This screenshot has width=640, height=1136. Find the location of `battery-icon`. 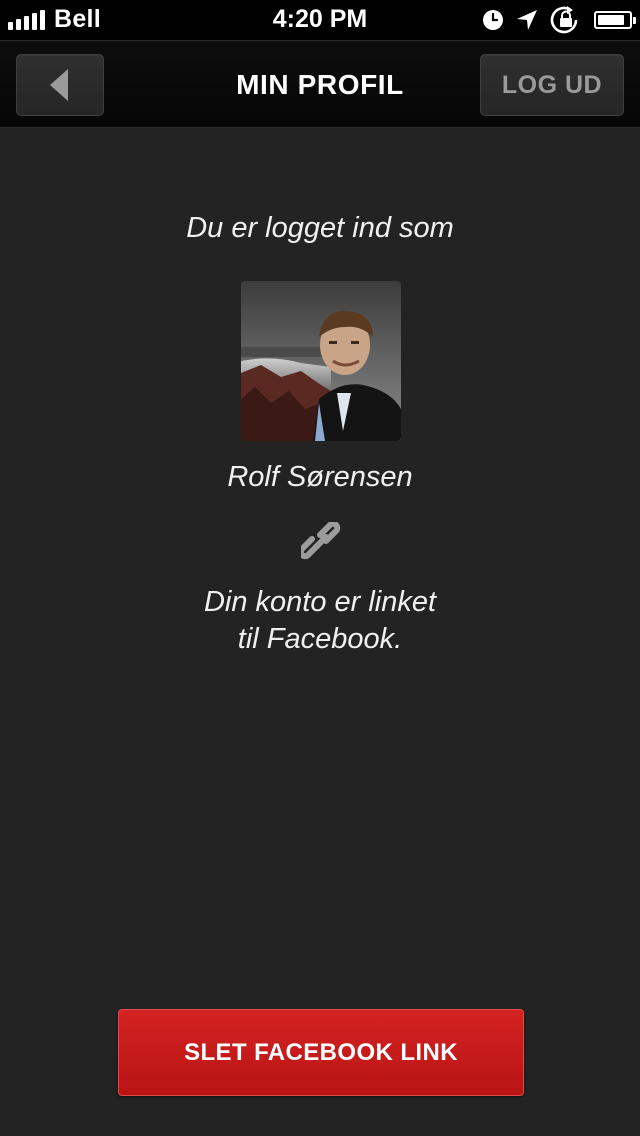

battery-icon is located at coordinates (615, 20).